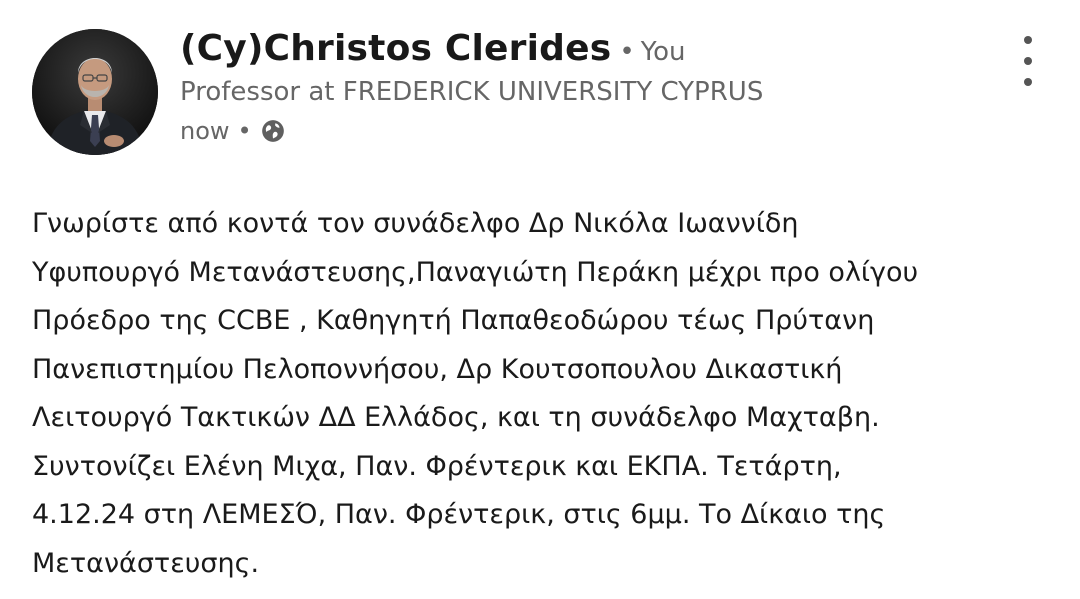 This screenshot has height=599, width=1080. Describe the element at coordinates (663, 52) in the screenshot. I see `you-label: You` at that location.